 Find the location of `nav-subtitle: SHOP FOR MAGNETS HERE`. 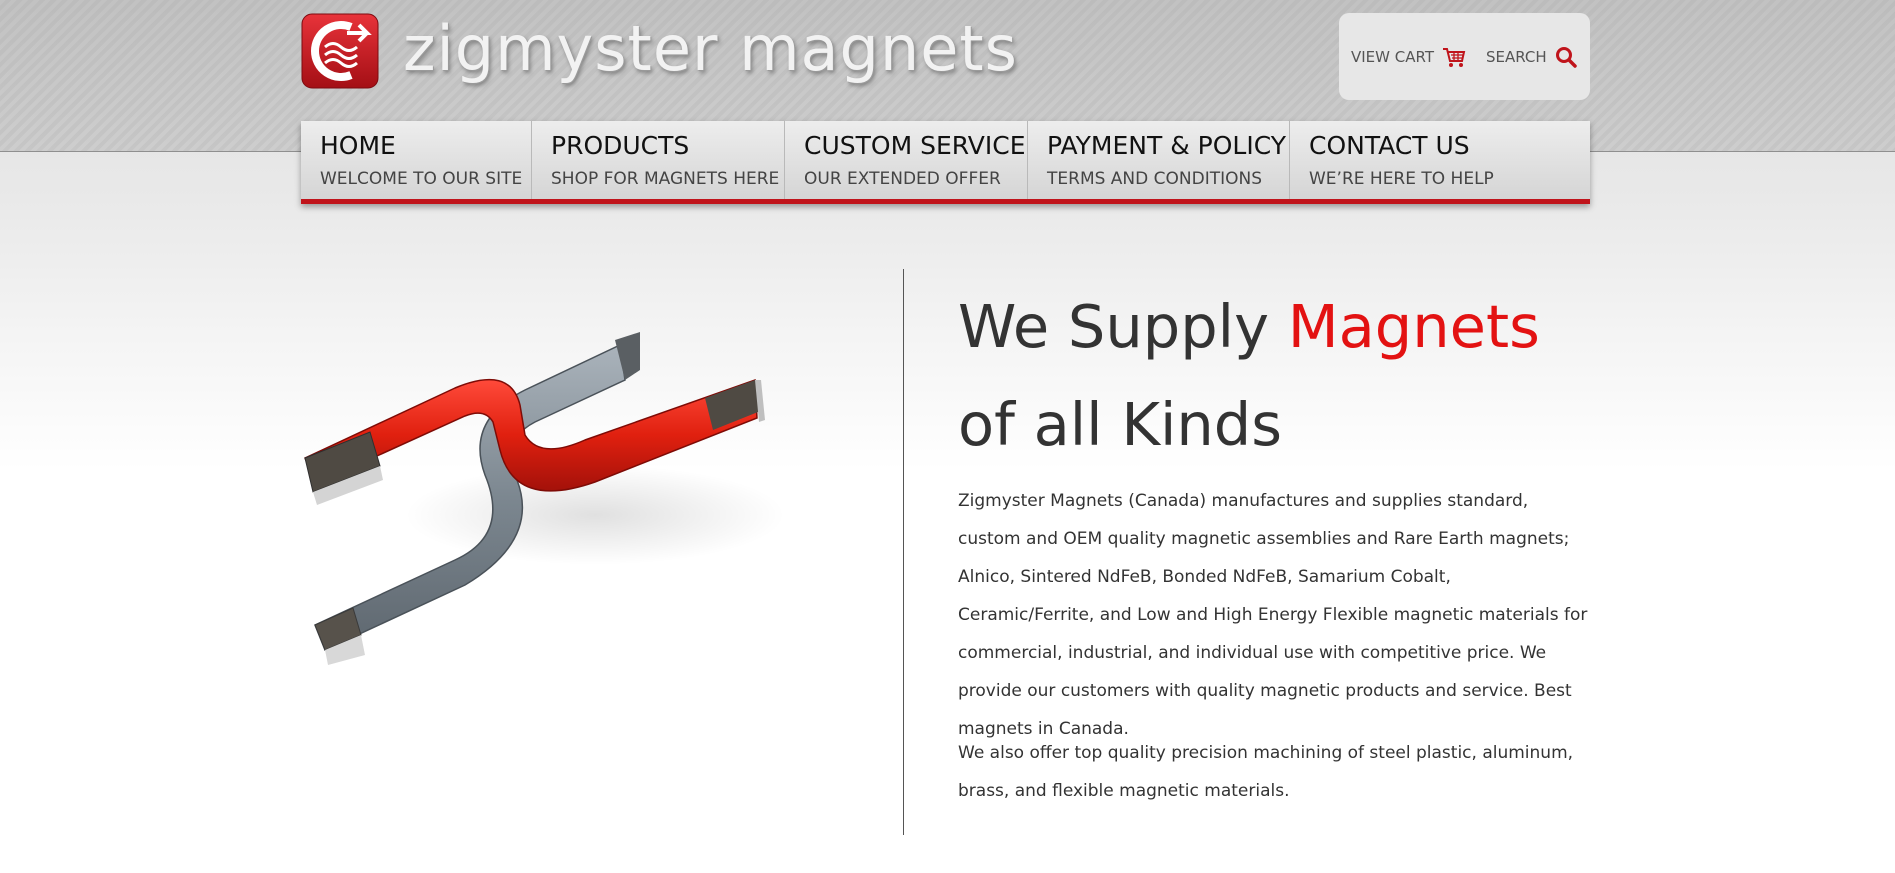

nav-subtitle: SHOP FOR MAGNETS HERE is located at coordinates (665, 179).